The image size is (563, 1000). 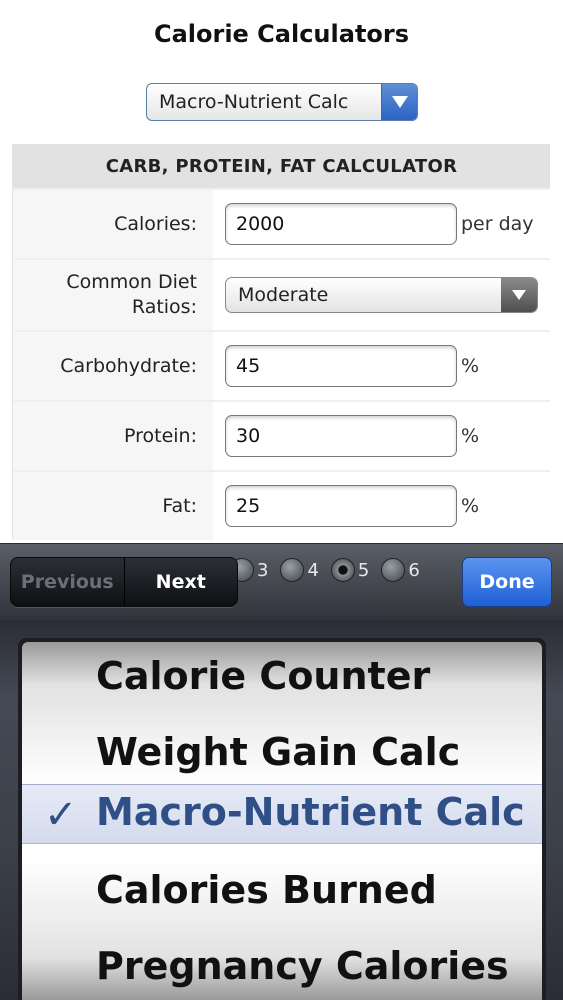 What do you see at coordinates (341, 366) in the screenshot?
I see `carbohydrate-input: 45` at bounding box center [341, 366].